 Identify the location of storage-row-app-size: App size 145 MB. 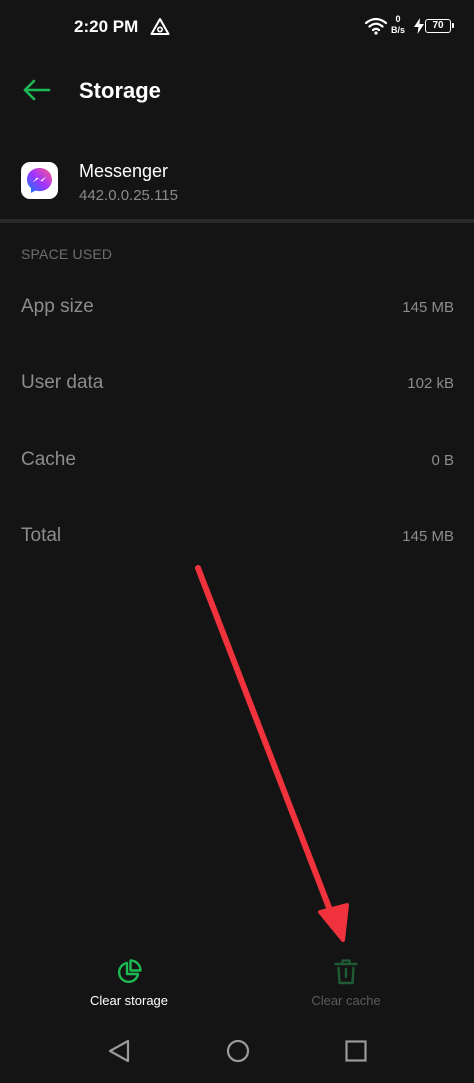
(237, 308).